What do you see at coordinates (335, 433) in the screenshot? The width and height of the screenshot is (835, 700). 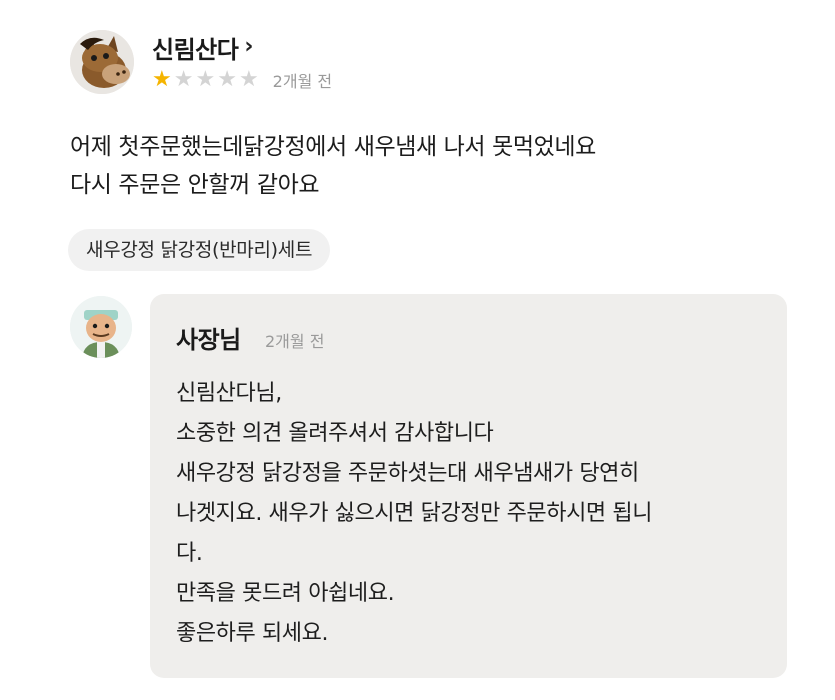 I see `reply-line: 소중한 의견 올려주셔서 감사합니다` at bounding box center [335, 433].